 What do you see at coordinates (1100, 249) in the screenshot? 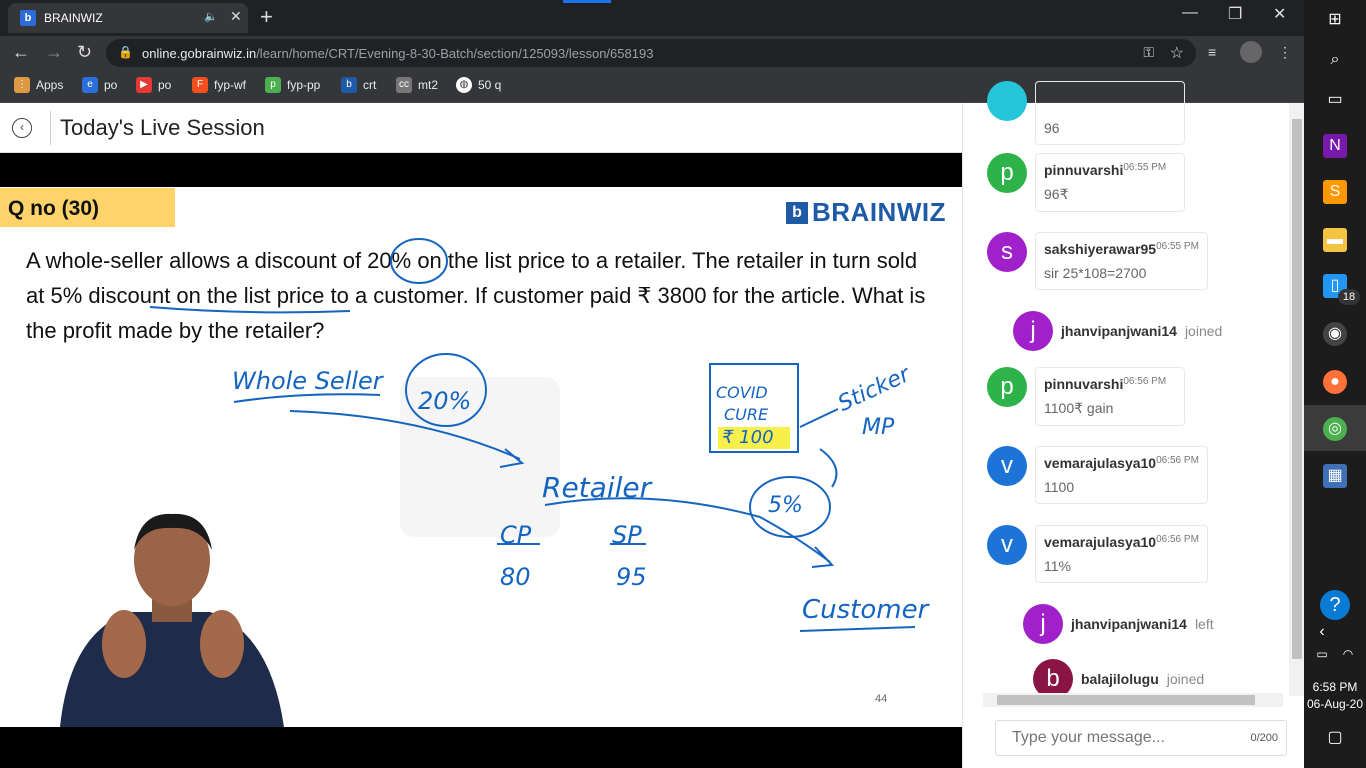
I see `username: sakshiyerawar95` at bounding box center [1100, 249].